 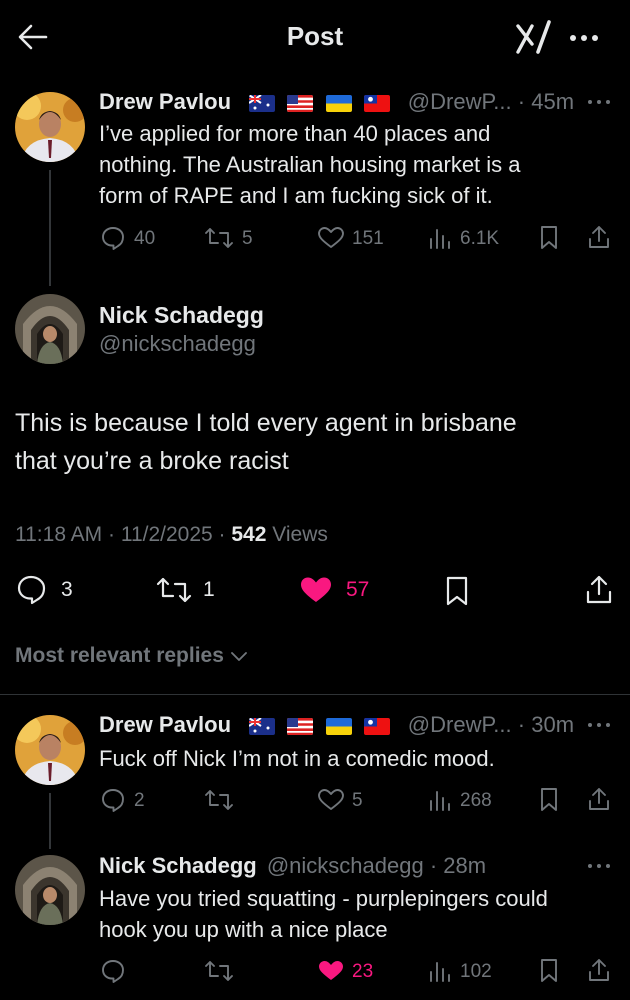 I want to click on replies-sort-label: Most relevant replies, so click(x=119, y=655).